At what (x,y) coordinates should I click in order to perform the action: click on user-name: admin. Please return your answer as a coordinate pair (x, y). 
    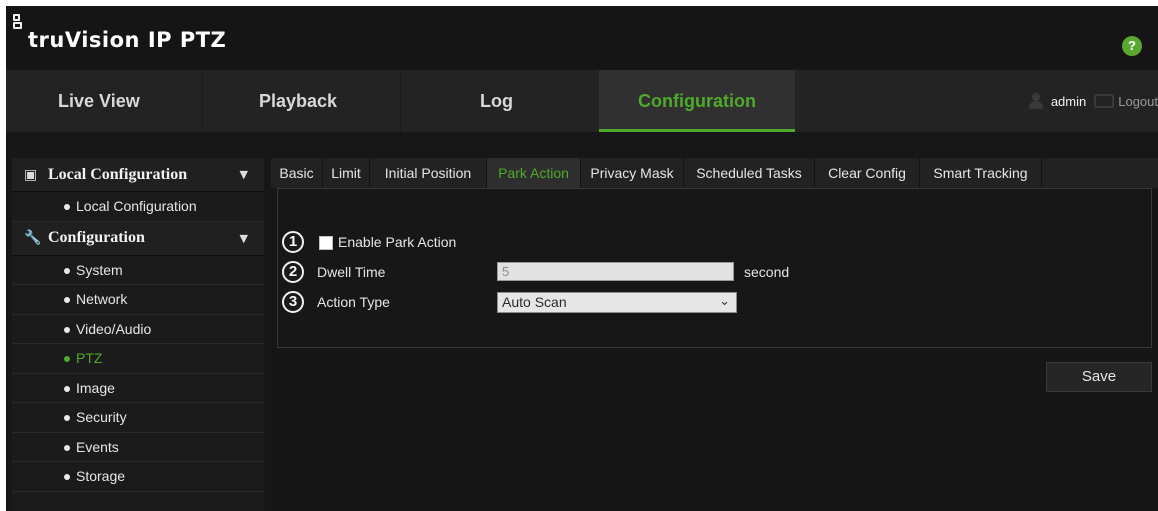
    Looking at the image, I should click on (1068, 101).